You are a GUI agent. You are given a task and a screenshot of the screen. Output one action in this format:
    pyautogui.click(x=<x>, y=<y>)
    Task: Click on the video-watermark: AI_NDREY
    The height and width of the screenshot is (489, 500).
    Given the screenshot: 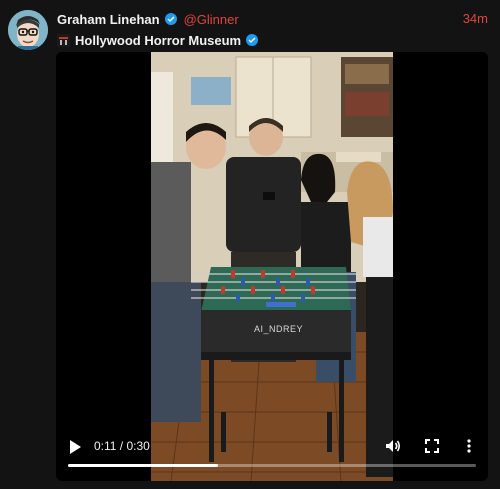 What is the action you would take?
    pyautogui.click(x=279, y=329)
    